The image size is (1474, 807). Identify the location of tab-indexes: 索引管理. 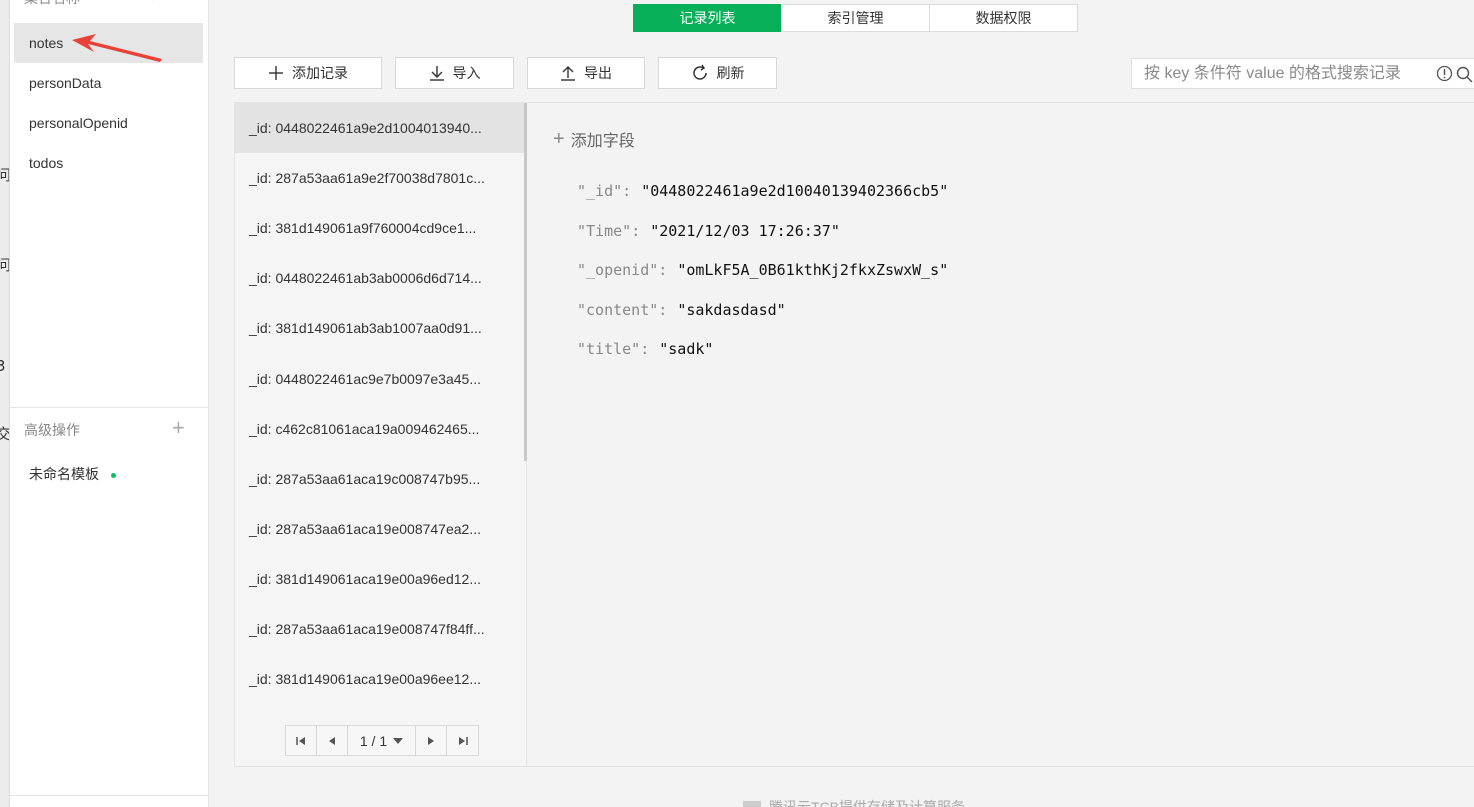
(855, 18).